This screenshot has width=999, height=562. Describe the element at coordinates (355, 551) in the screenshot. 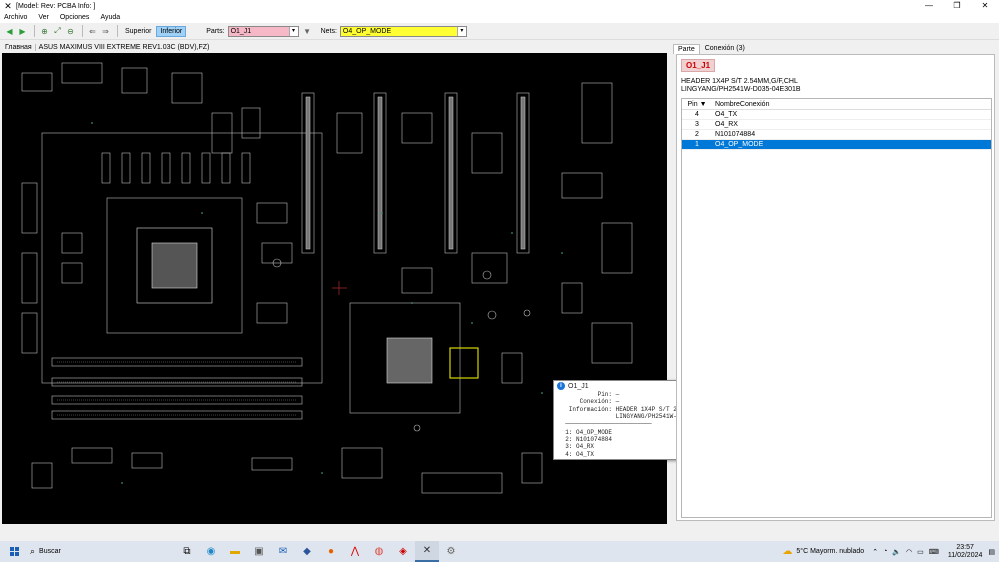

I see `acrobat-icon: ⋀` at that location.